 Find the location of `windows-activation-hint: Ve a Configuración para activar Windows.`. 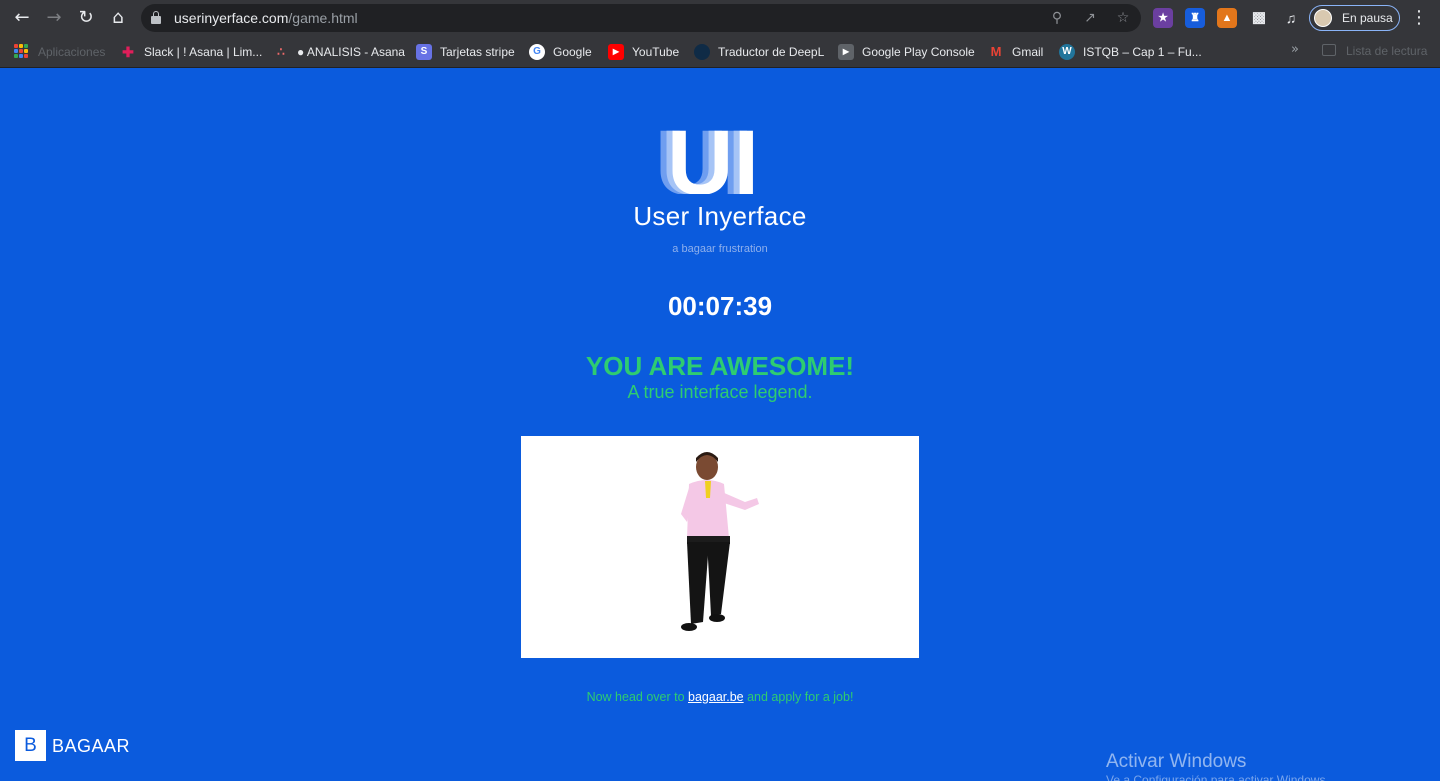

windows-activation-hint: Ve a Configuración para activar Windows. is located at coordinates (1217, 777).